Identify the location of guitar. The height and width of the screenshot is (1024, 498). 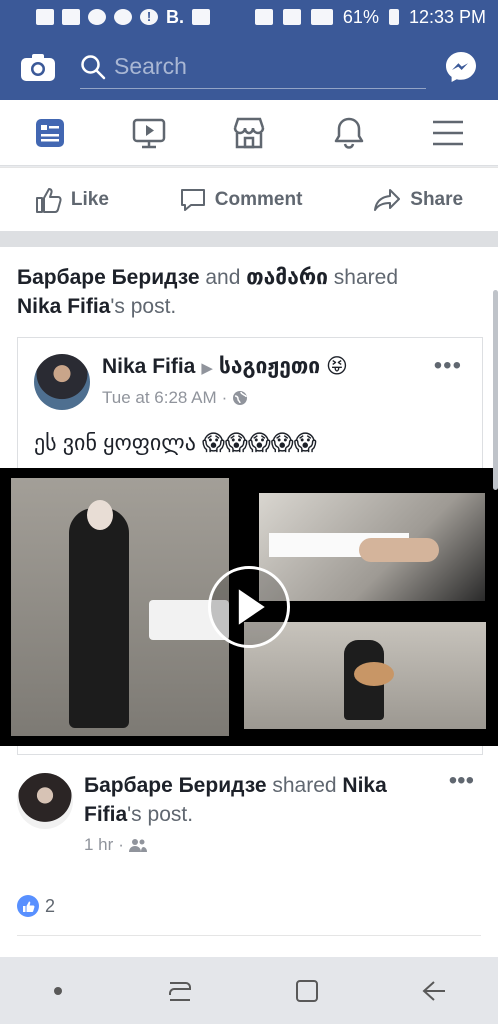
(374, 674).